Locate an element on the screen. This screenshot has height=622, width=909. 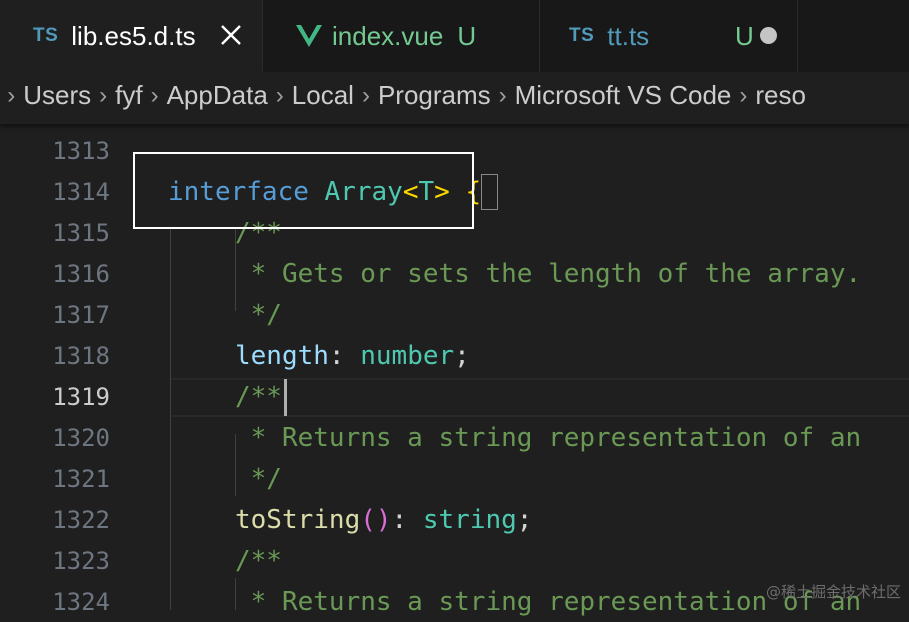
breadcrumb-item: AppData is located at coordinates (217, 95).